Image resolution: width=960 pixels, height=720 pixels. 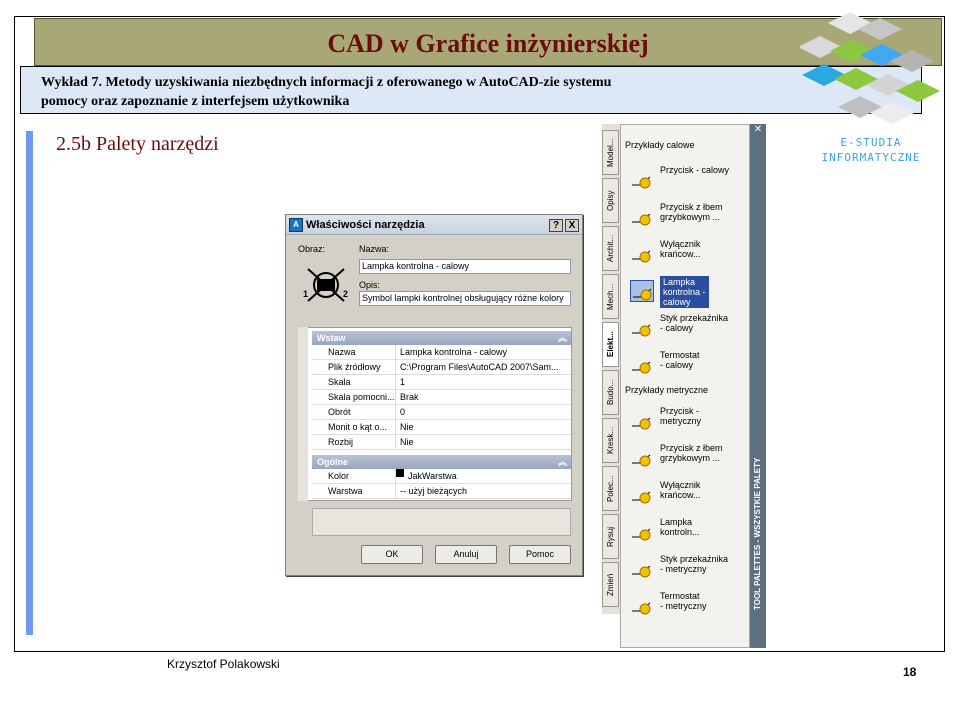 I want to click on palette-tool-item: Styk przekaźnika - calowy, so click(x=685, y=328).